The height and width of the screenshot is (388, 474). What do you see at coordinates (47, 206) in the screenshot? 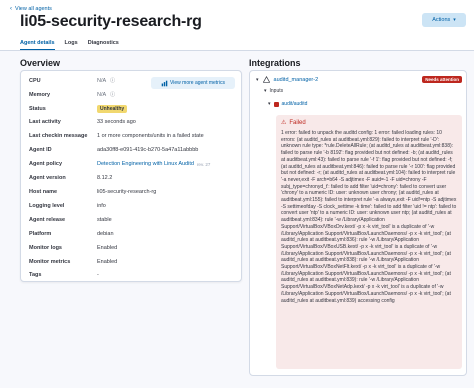
I see `logging-level-label: Logging level` at bounding box center [47, 206].